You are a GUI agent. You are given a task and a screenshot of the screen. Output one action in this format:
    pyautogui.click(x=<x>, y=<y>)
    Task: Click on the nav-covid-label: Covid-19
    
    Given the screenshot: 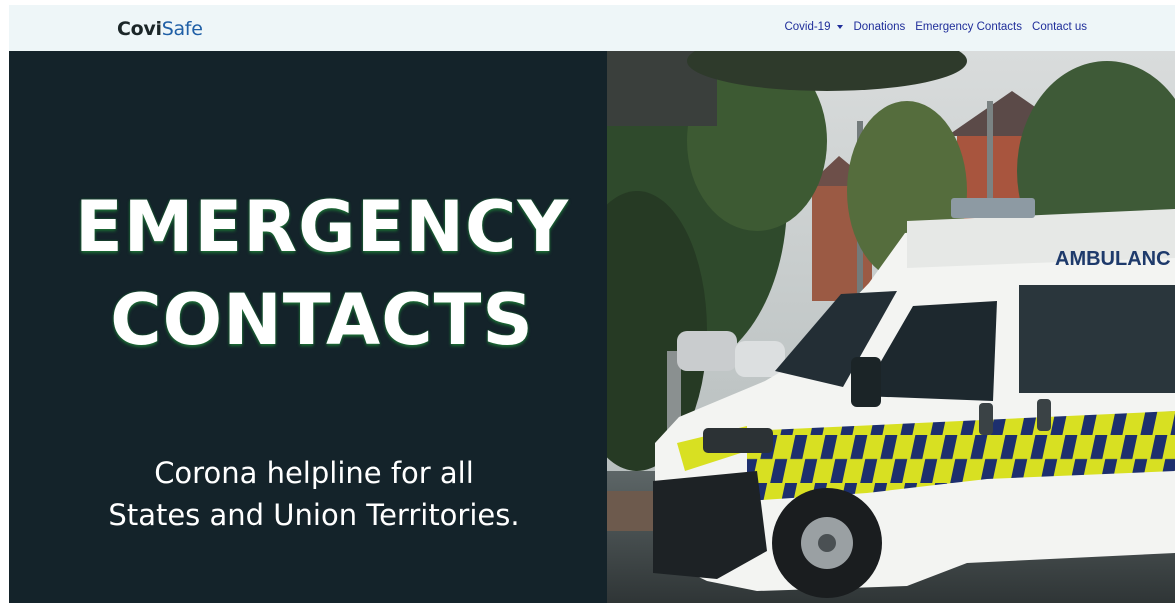 What is the action you would take?
    pyautogui.click(x=807, y=27)
    